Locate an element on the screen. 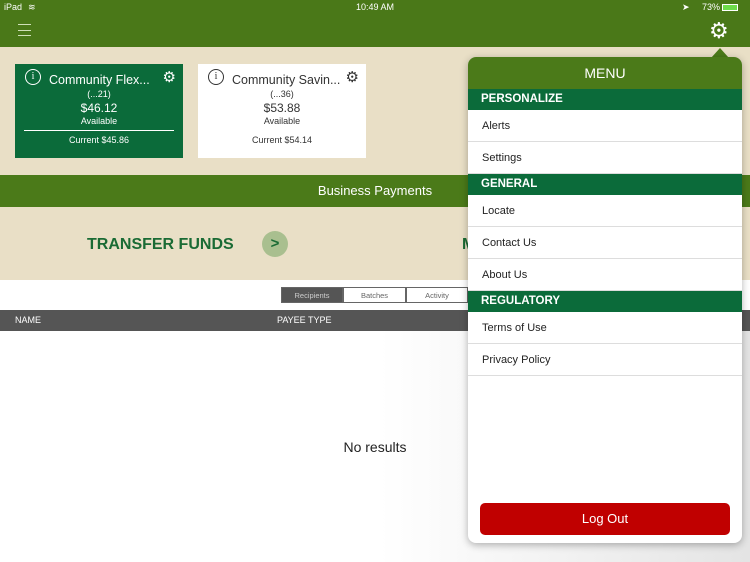 The height and width of the screenshot is (562, 750). column-payee-type: PAYEE TYPE is located at coordinates (304, 320).